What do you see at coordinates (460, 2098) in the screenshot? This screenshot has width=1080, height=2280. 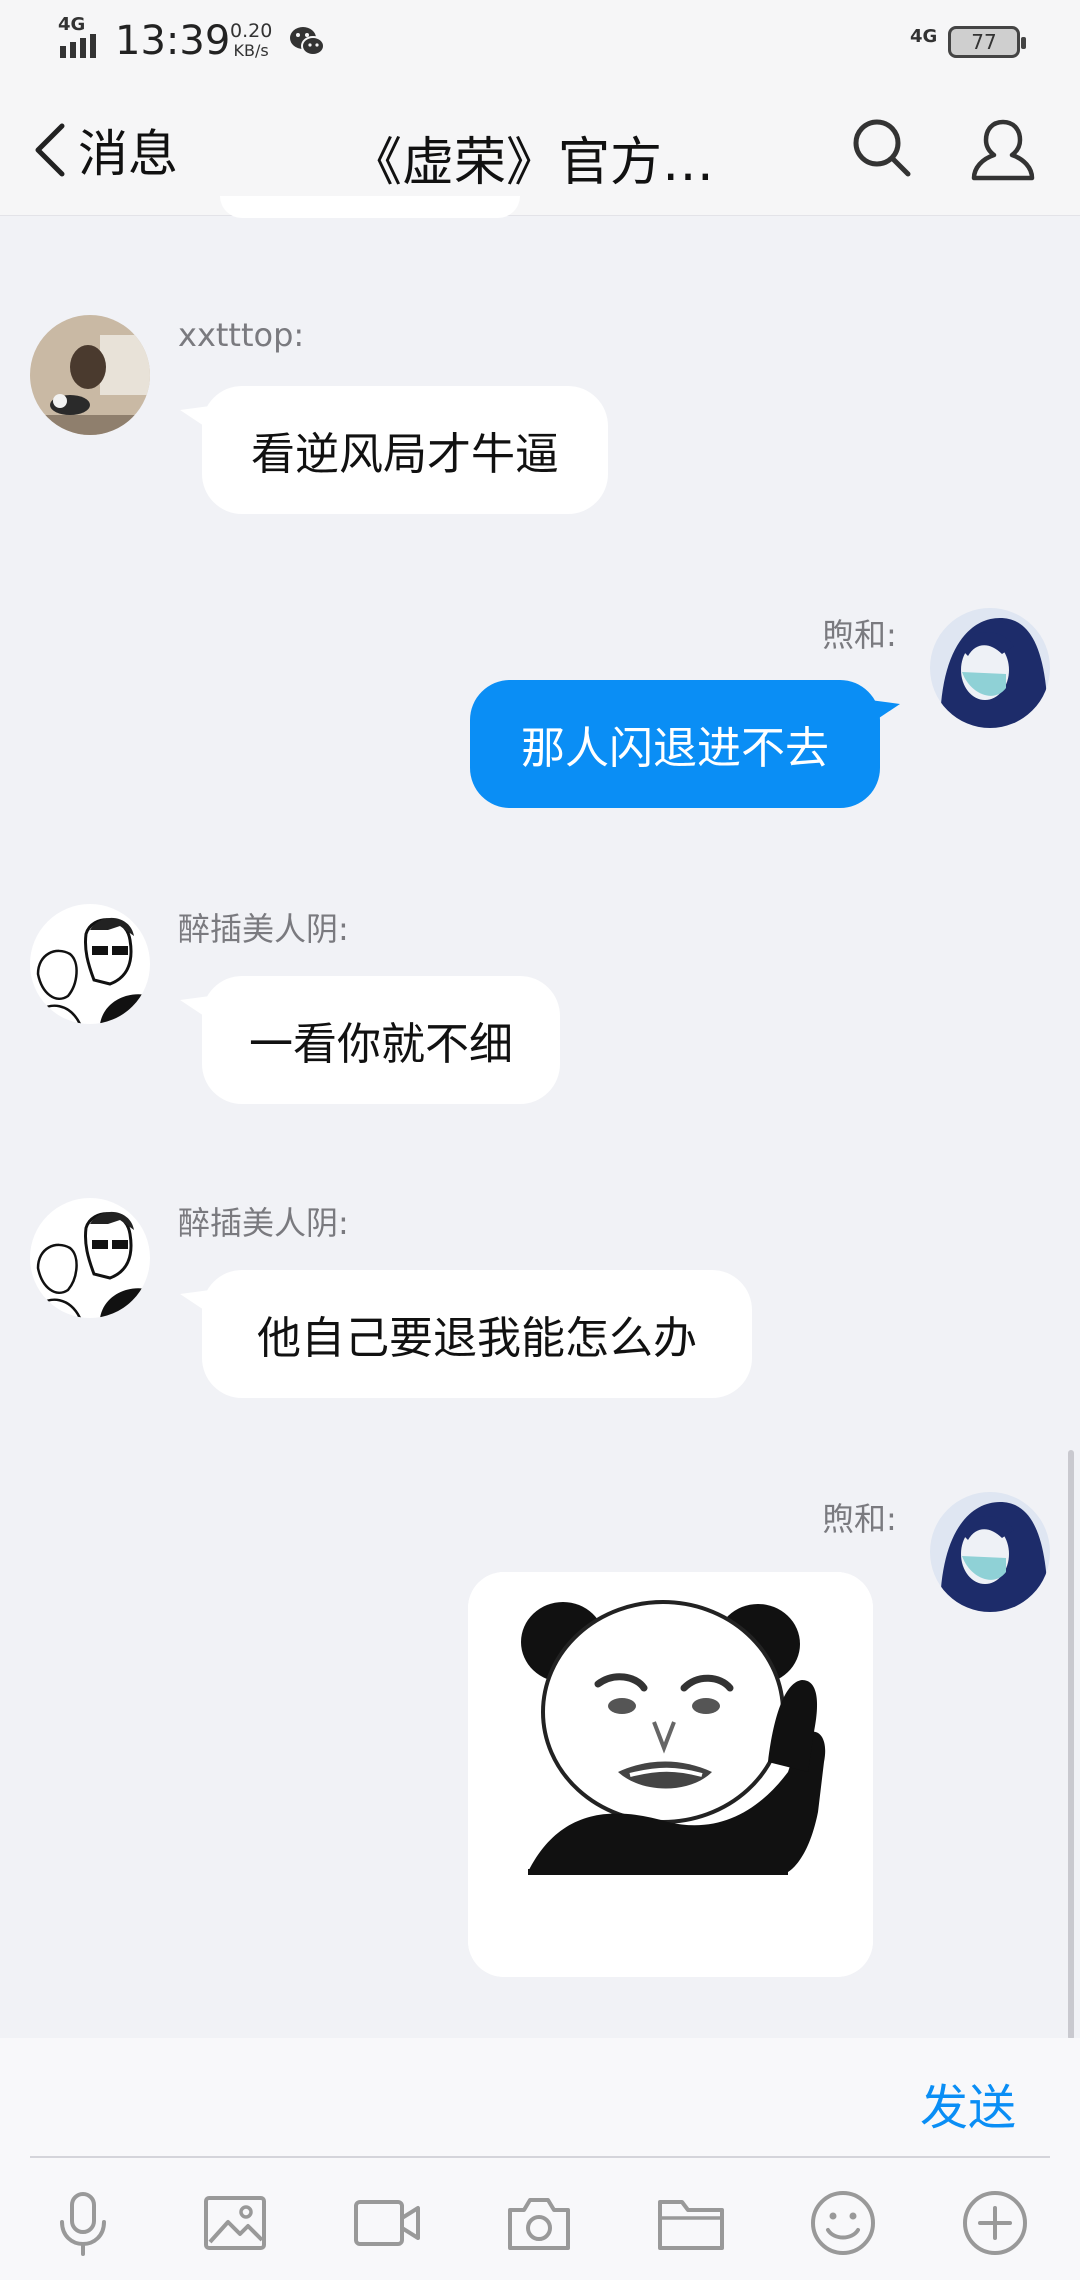 I see `message-input` at bounding box center [460, 2098].